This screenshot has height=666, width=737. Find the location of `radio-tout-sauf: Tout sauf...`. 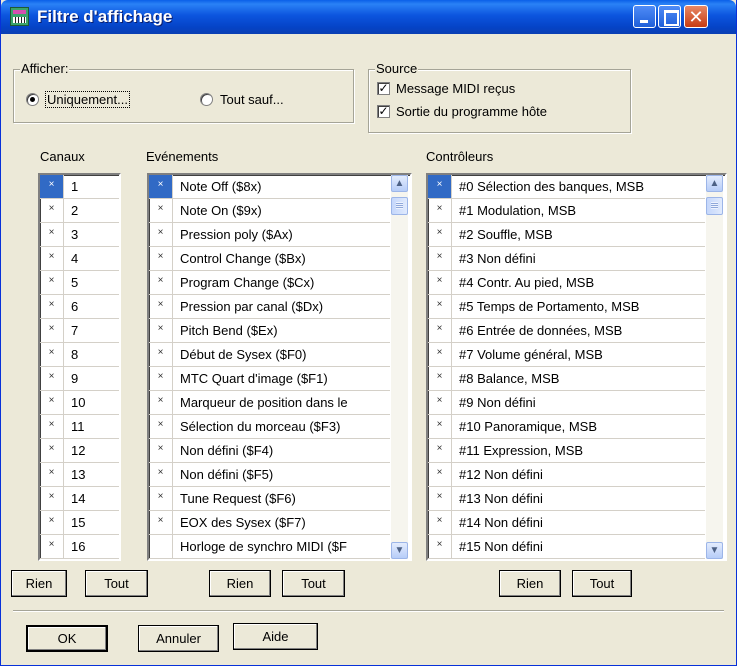

radio-tout-sauf: Tout sauf... is located at coordinates (242, 99).